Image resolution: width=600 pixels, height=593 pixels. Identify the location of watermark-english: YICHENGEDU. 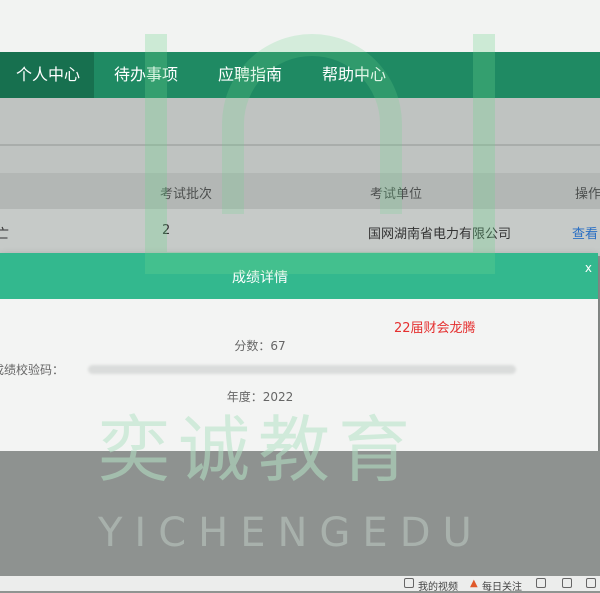
(291, 533).